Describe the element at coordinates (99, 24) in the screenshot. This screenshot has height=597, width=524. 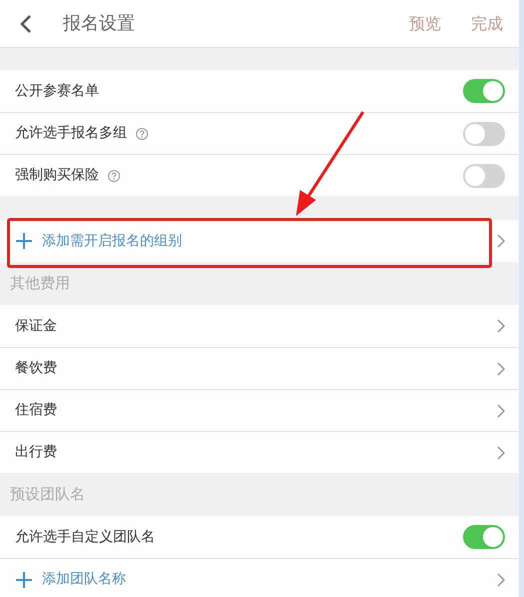
I see `page-title: 报名设置` at that location.